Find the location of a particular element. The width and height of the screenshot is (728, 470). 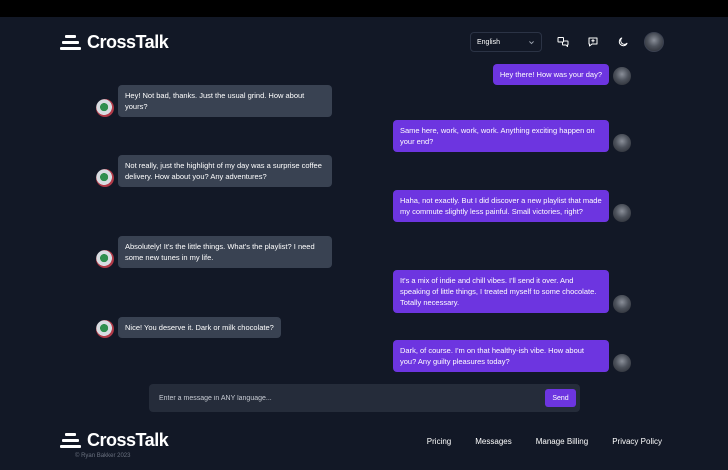

send-button: Send is located at coordinates (560, 398).